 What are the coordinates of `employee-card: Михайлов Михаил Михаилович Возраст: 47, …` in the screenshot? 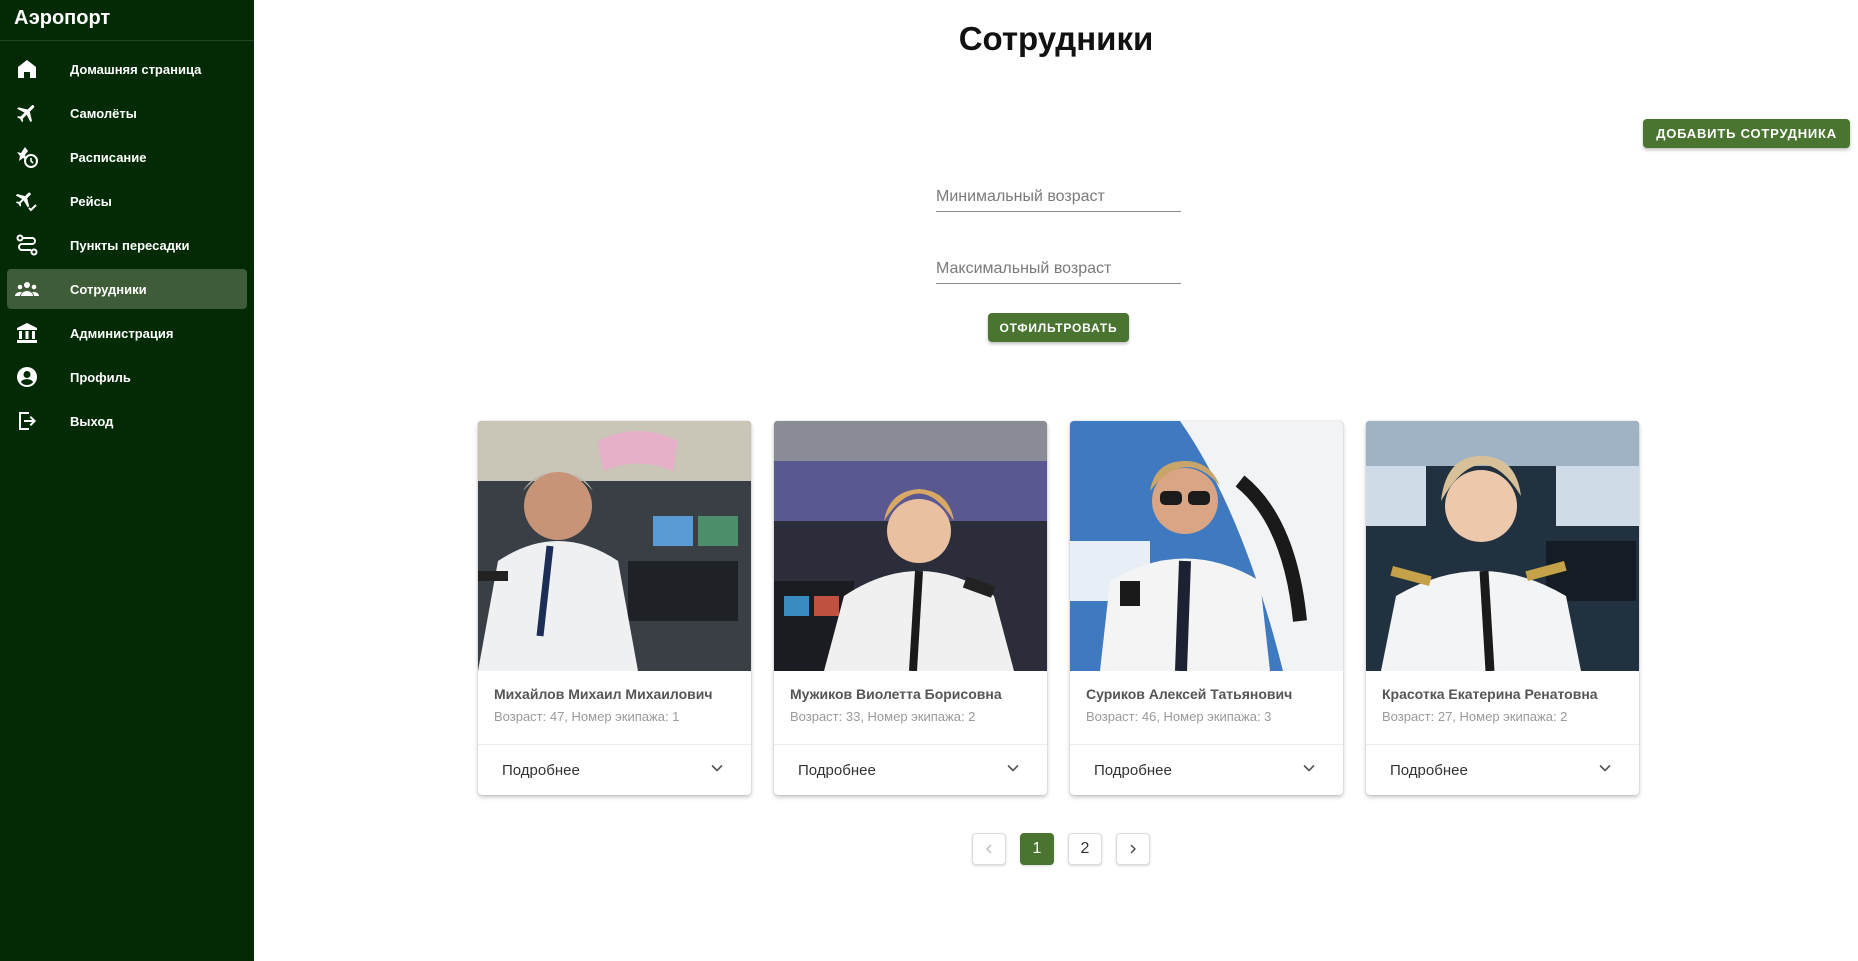 It's located at (614, 608).